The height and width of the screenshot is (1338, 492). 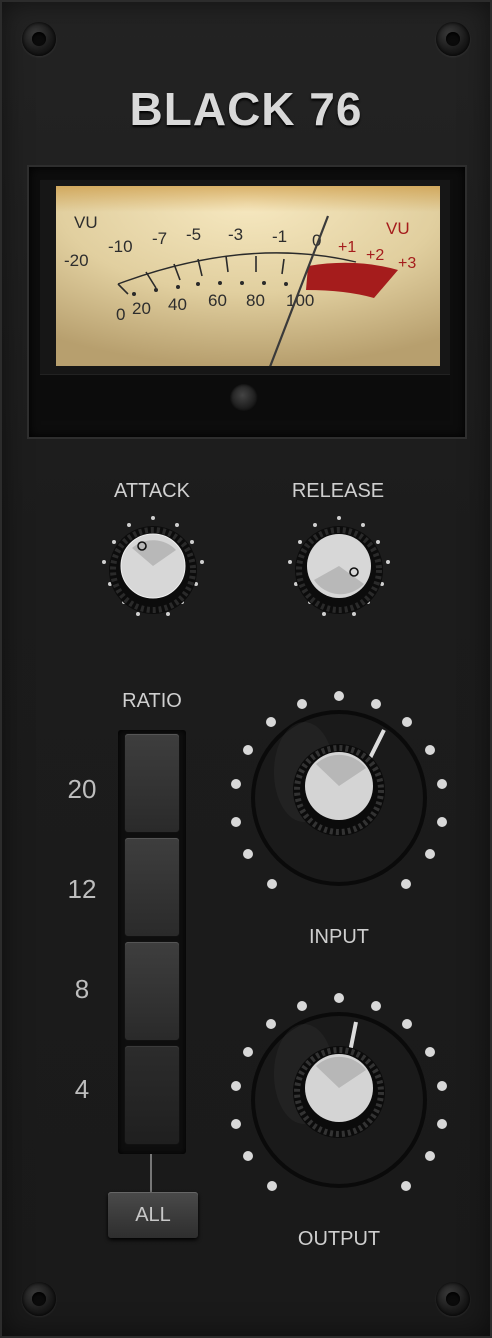 I want to click on meter-db-label: -7, so click(x=159, y=238).